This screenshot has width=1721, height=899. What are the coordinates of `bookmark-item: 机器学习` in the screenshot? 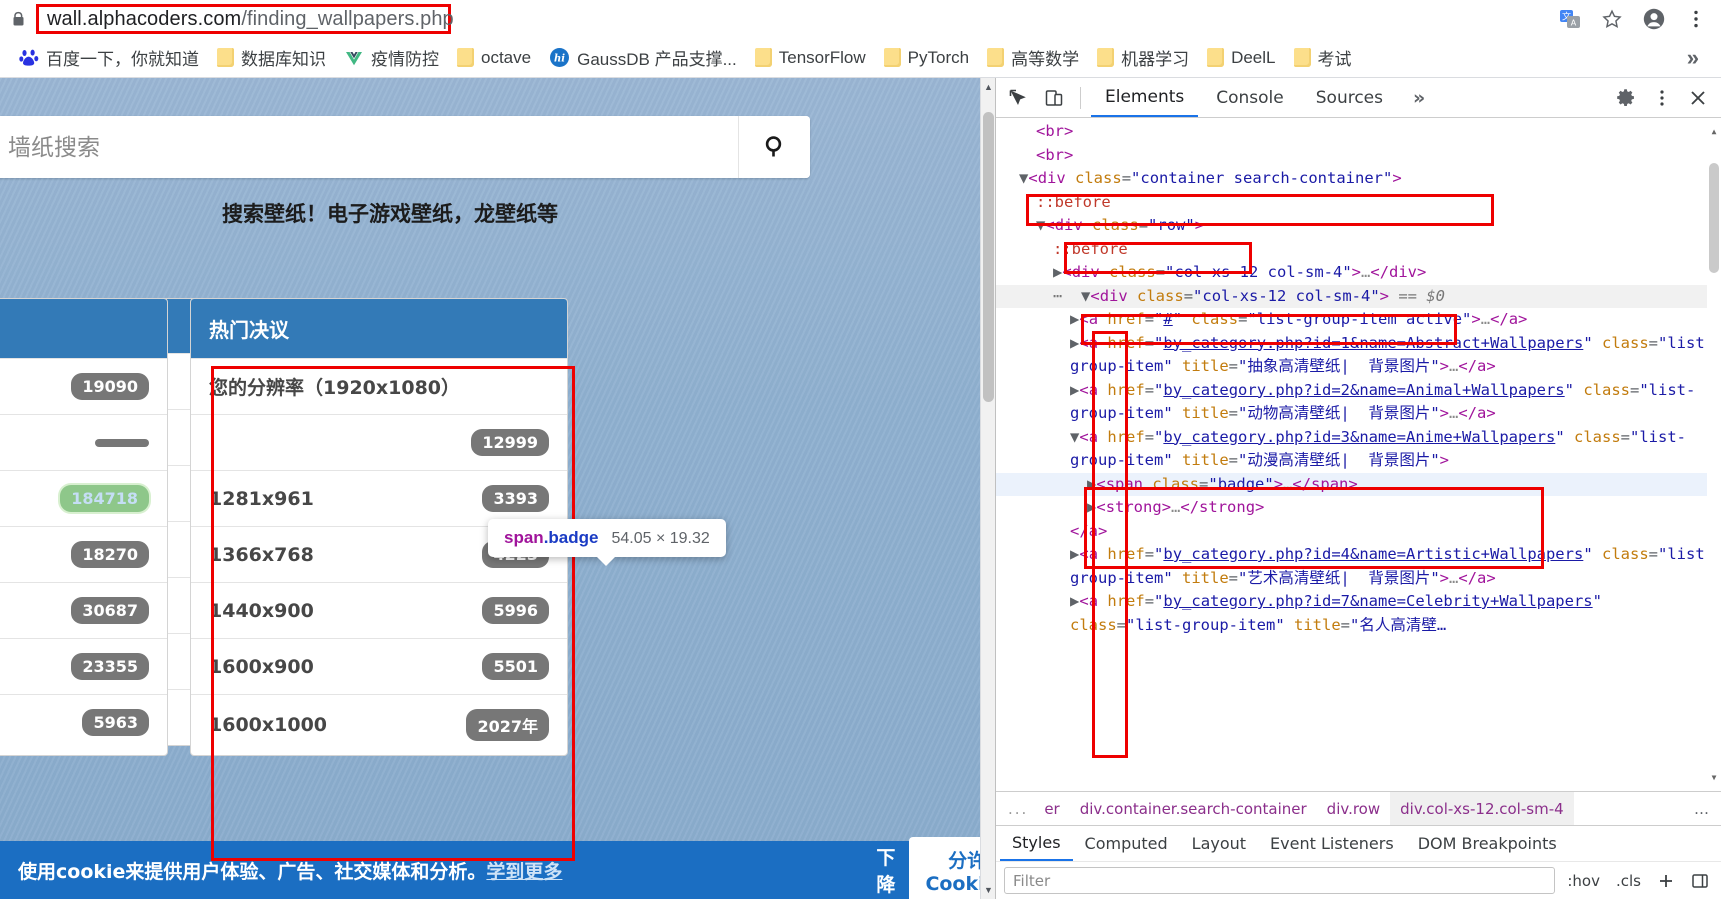 It's located at (1143, 57).